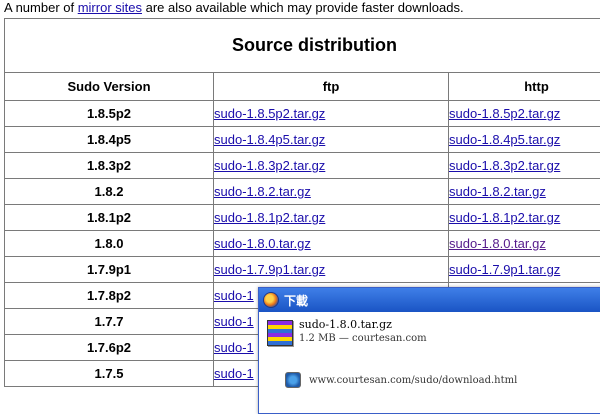 The width and height of the screenshot is (600, 414). I want to click on rar-archive-icon, so click(280, 333).